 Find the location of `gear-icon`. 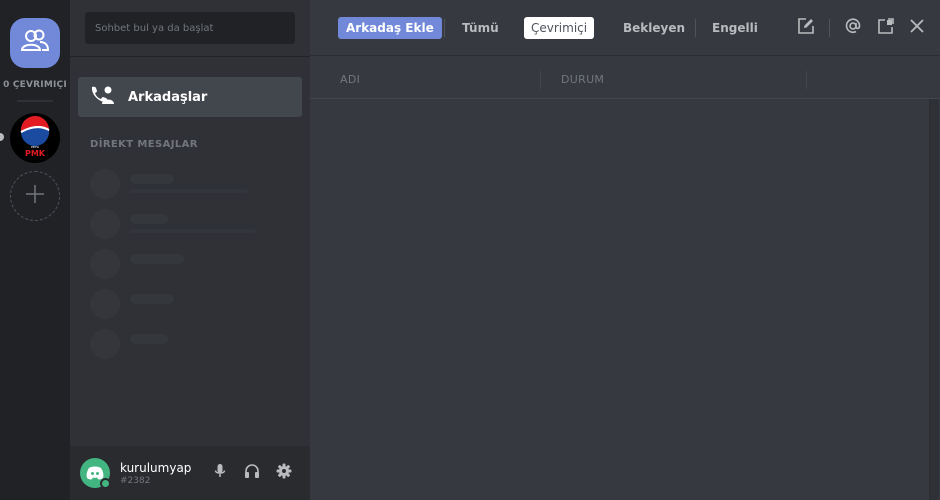

gear-icon is located at coordinates (284, 473).